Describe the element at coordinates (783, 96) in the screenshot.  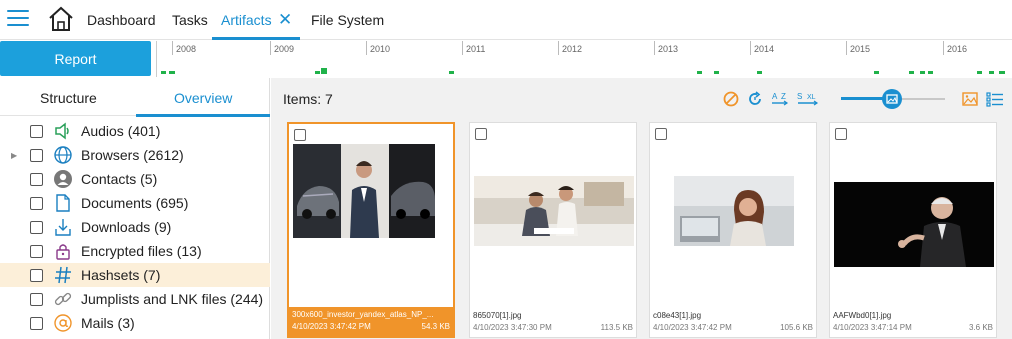
I see `svg-text: Z` at that location.